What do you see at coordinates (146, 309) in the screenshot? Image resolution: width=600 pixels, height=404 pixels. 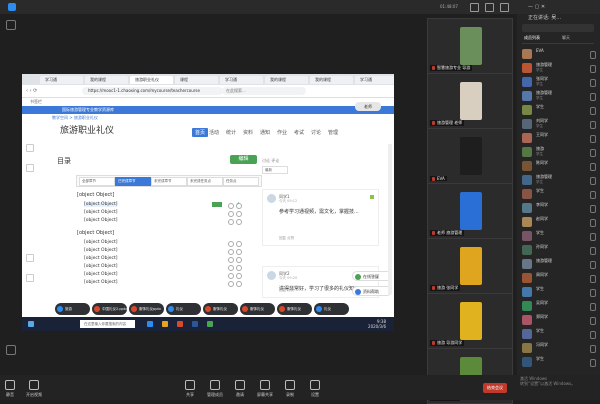 I see `app-bubble: 服饰礼仪pptx` at bounding box center [146, 309].